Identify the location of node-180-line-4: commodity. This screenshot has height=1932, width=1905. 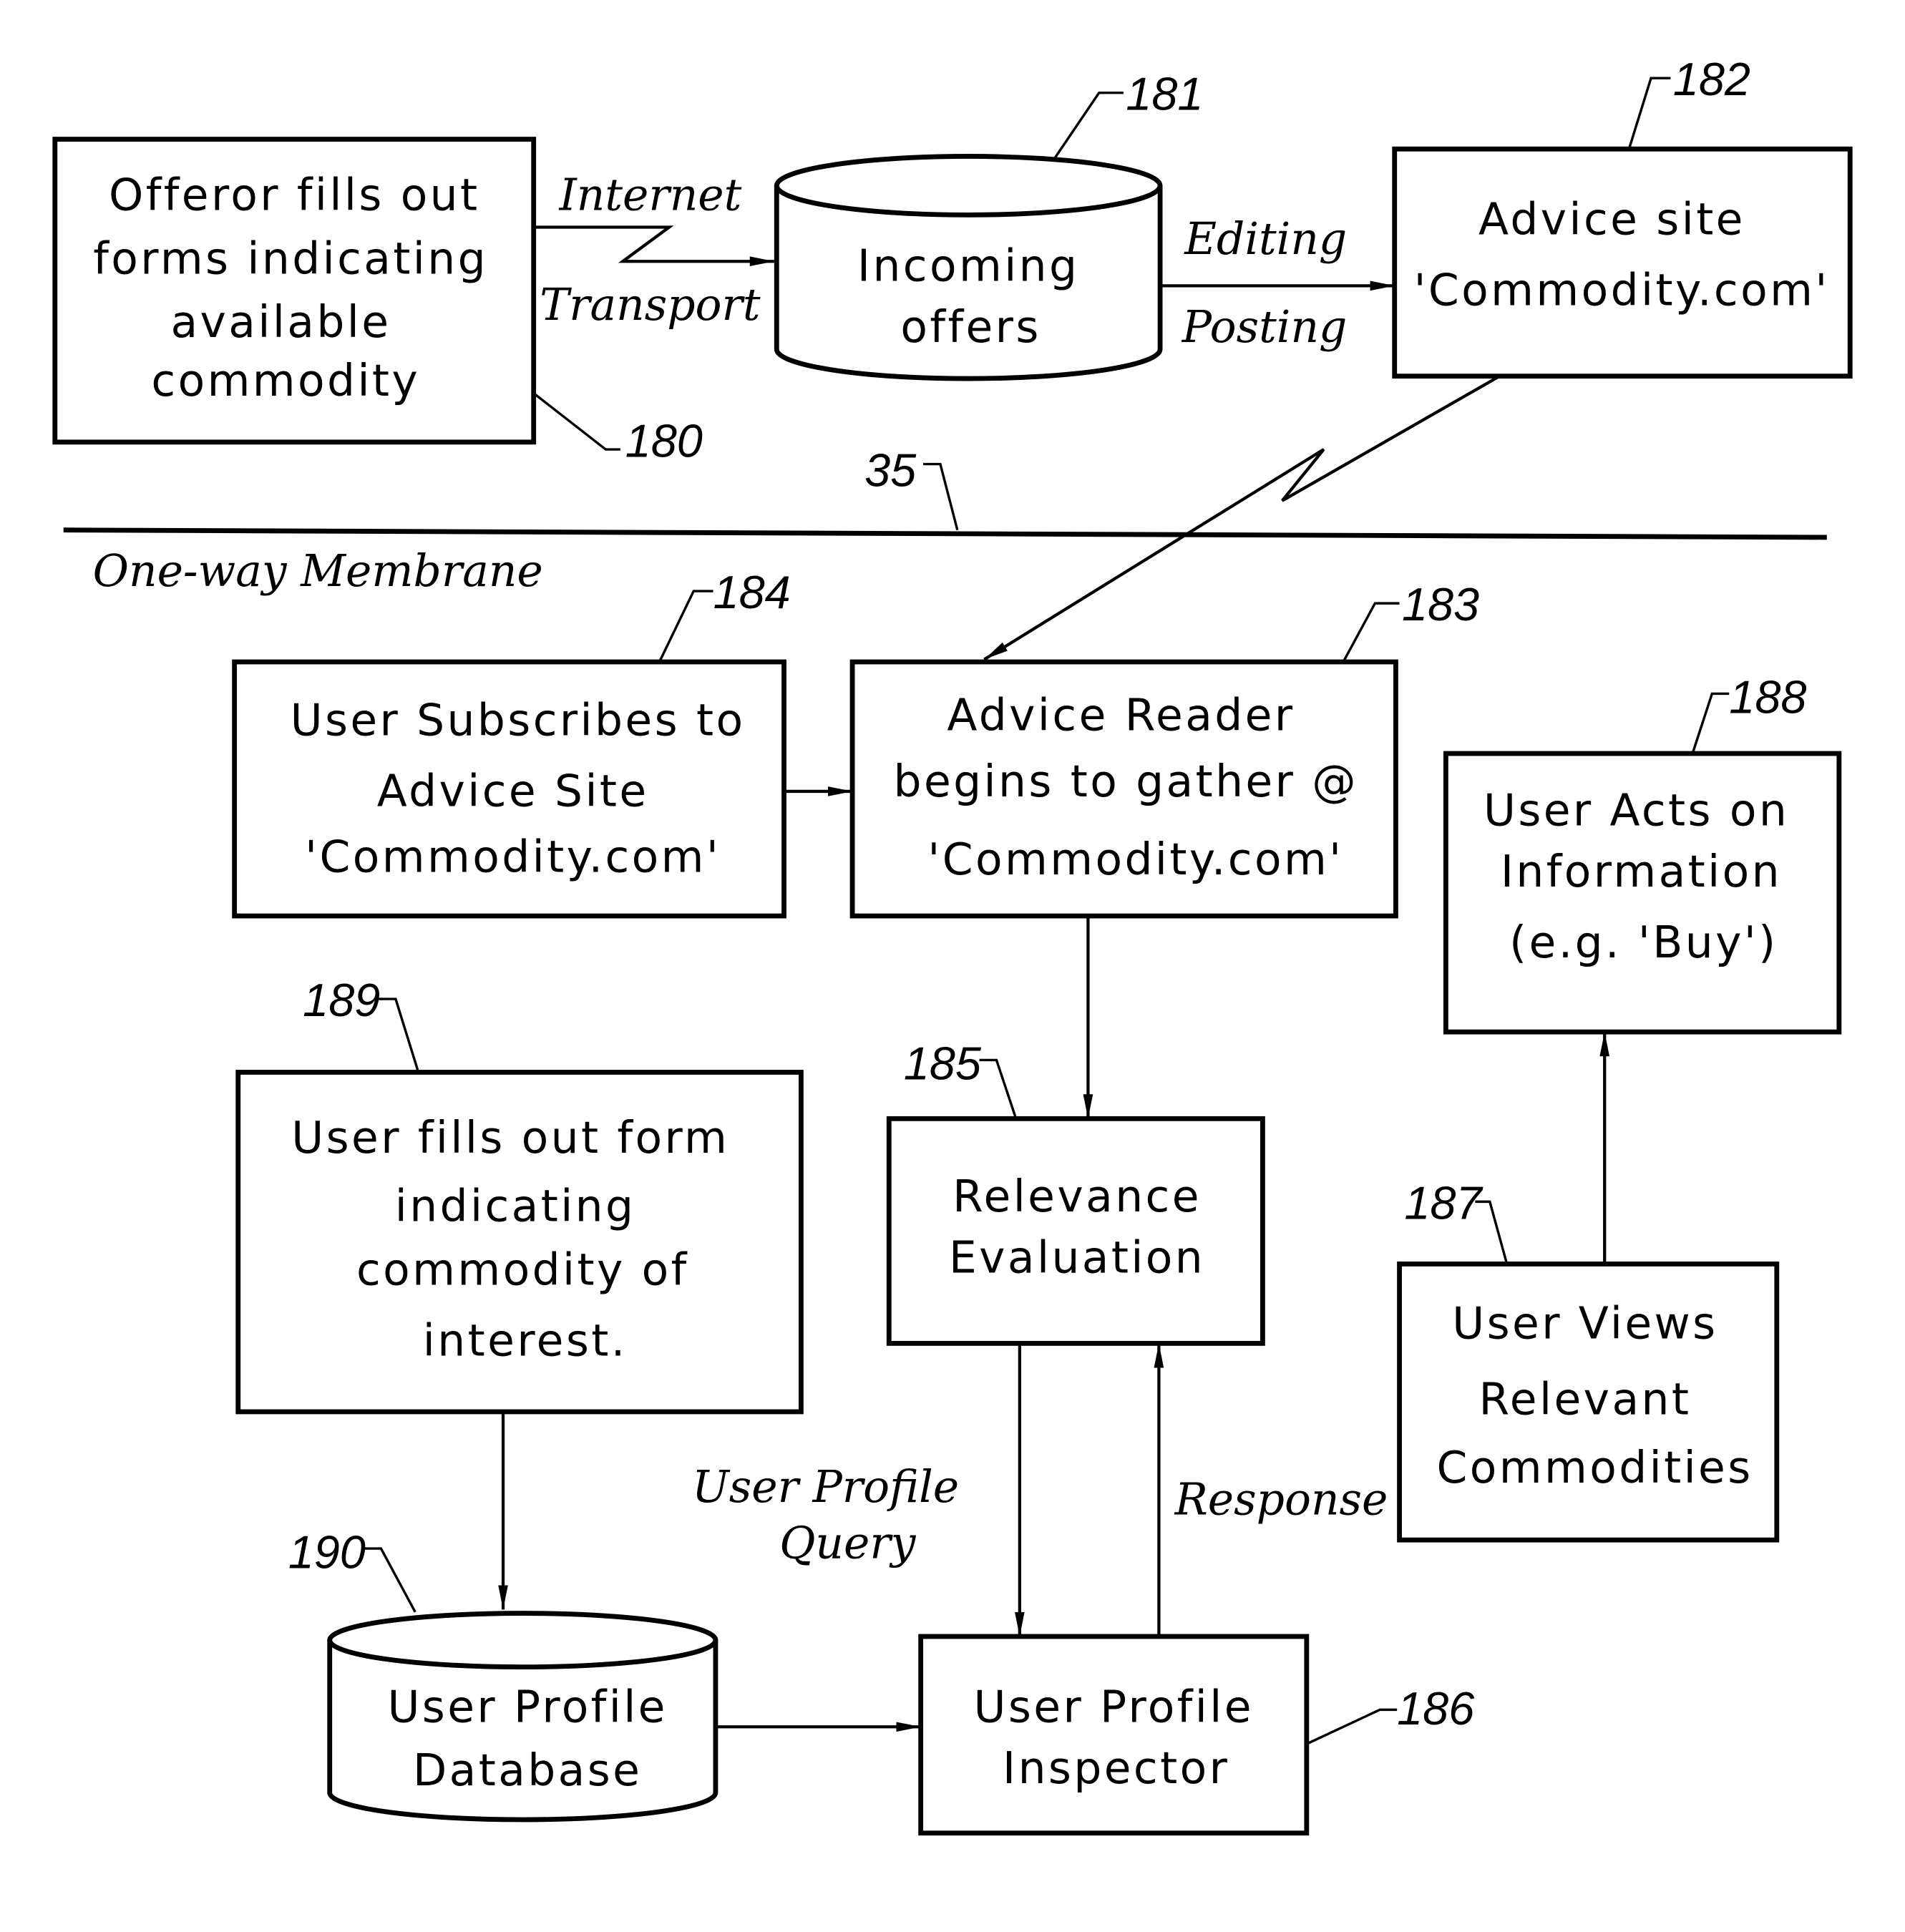
(286, 381).